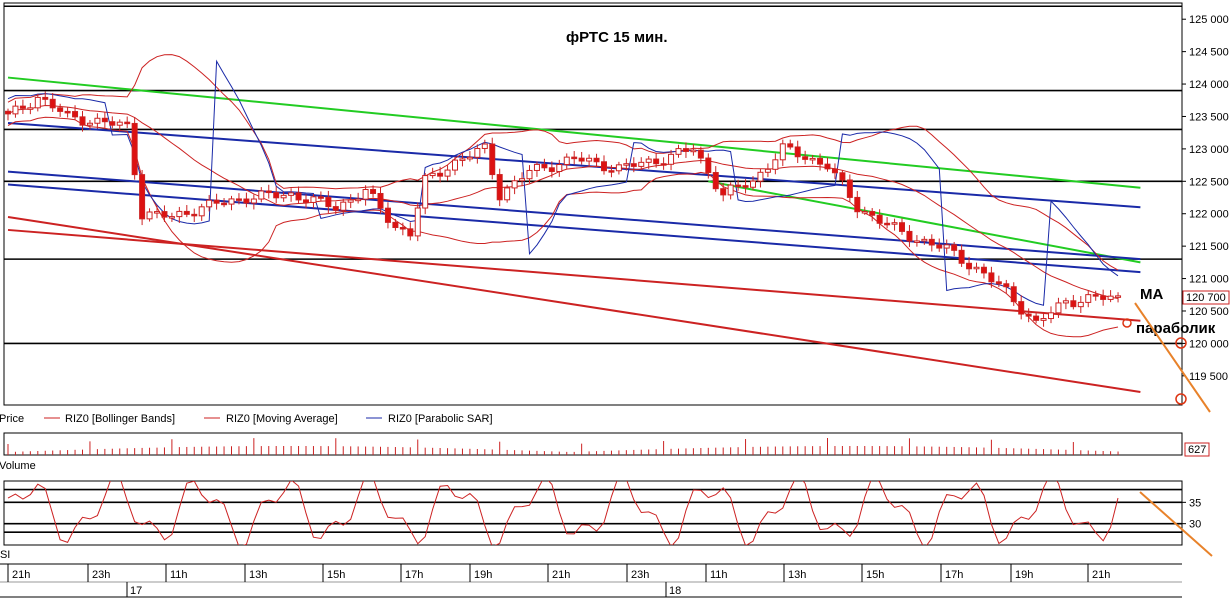  What do you see at coordinates (1151, 294) in the screenshot?
I see `annotation-ma: MA` at bounding box center [1151, 294].